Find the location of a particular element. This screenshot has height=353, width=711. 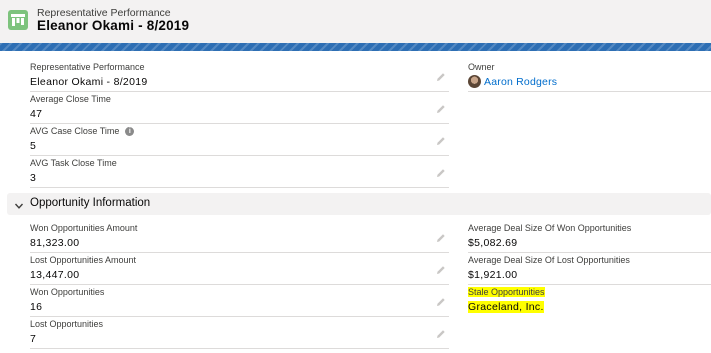

field-label: Lost Opportunities Amount is located at coordinates (83, 260).